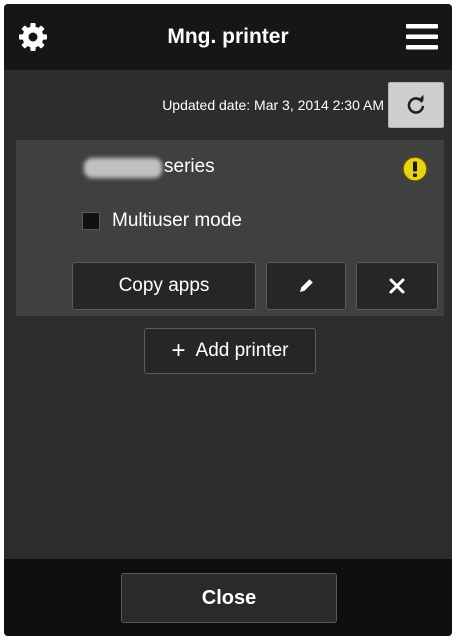 This screenshot has width=456, height=640. I want to click on copy-apps-label: Copy apps, so click(164, 285).